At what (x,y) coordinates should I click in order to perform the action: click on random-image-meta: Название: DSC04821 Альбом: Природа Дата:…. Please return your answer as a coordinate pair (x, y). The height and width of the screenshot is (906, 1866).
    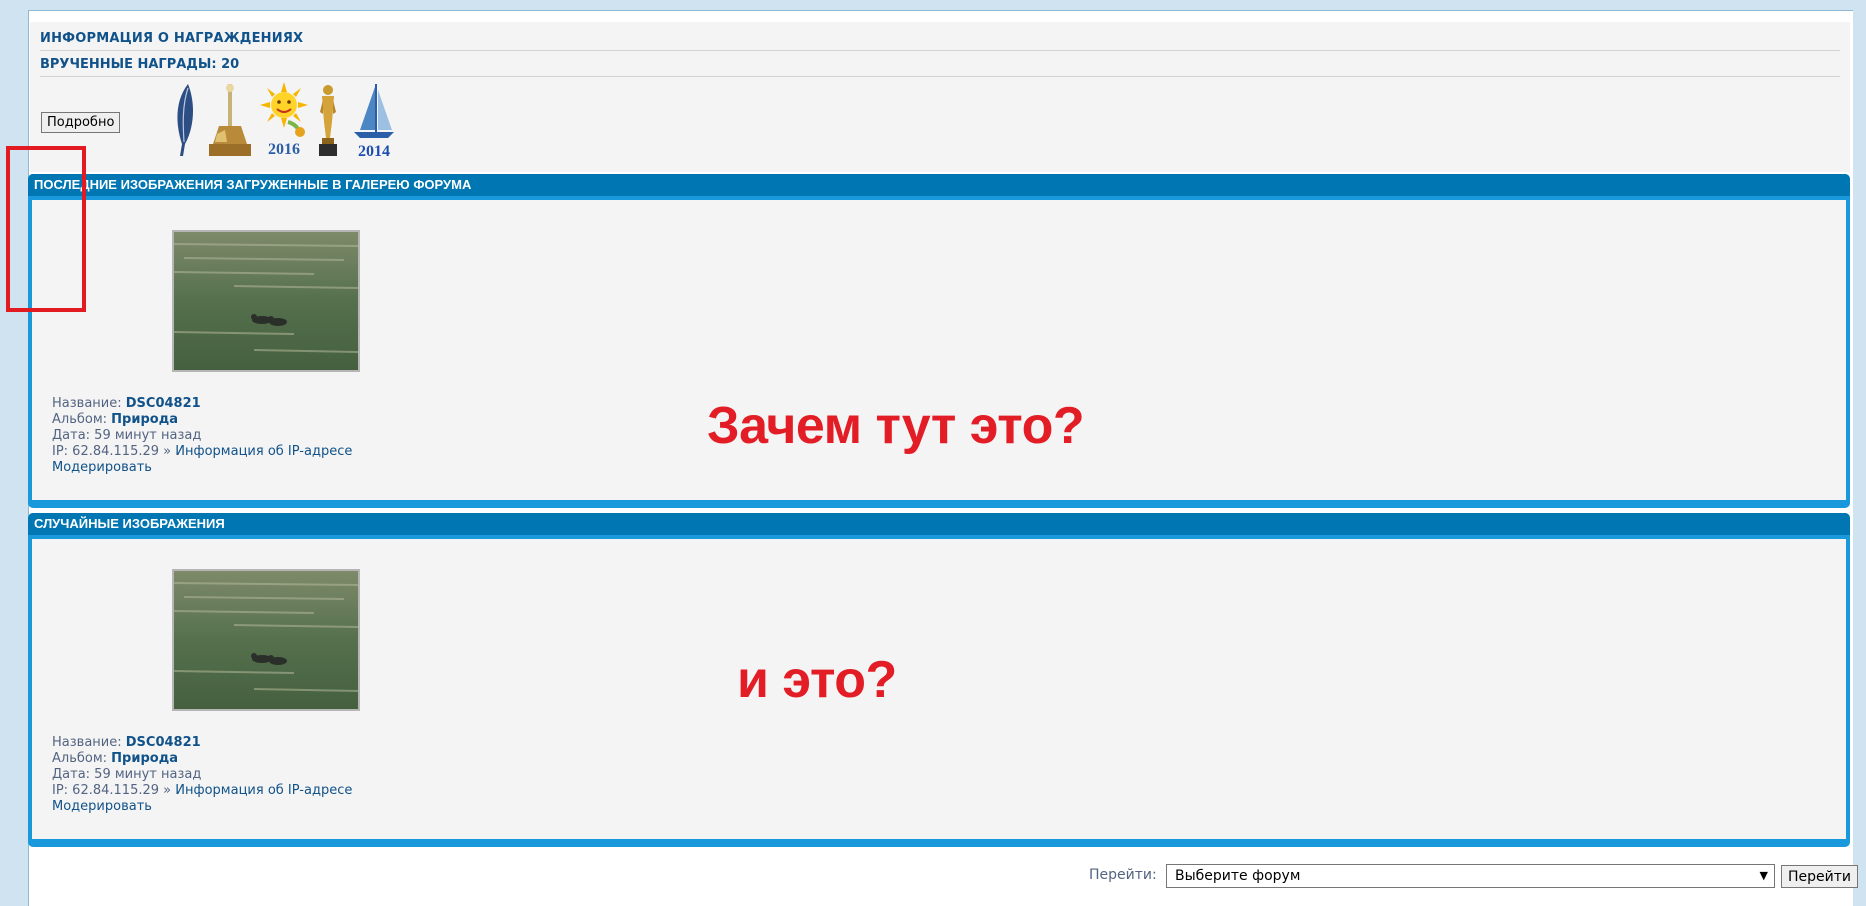
    Looking at the image, I should click on (202, 775).